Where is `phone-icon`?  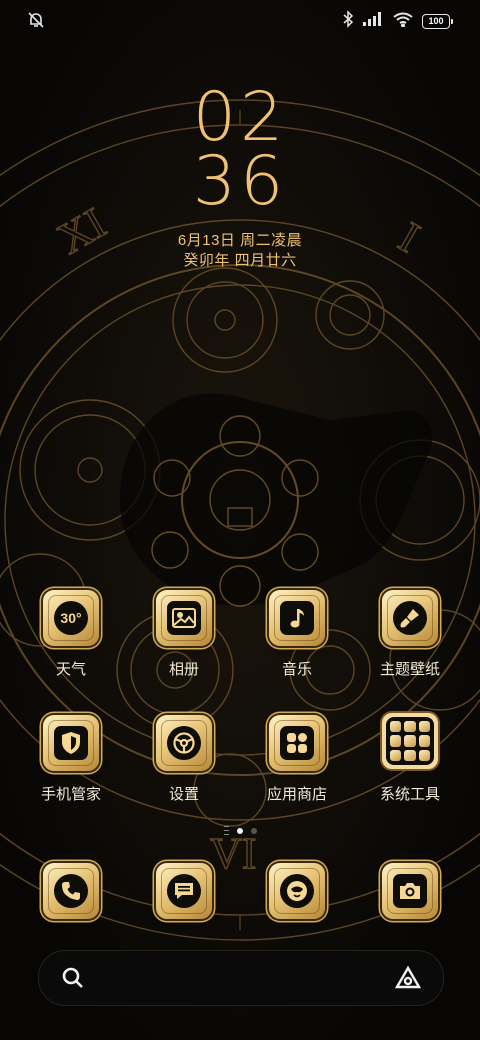 phone-icon is located at coordinates (71, 891).